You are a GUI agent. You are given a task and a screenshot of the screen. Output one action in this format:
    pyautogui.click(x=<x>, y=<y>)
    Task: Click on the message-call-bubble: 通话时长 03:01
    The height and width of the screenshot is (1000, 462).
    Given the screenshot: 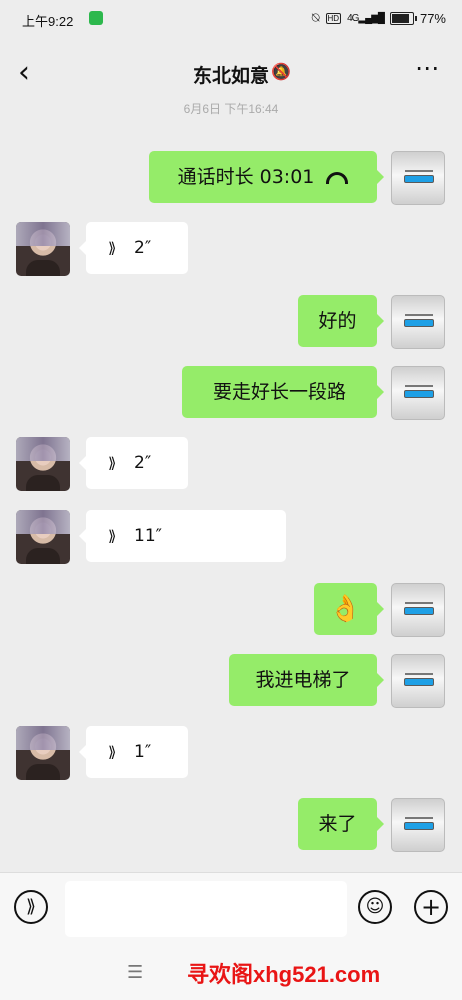 What is the action you would take?
    pyautogui.click(x=266, y=177)
    